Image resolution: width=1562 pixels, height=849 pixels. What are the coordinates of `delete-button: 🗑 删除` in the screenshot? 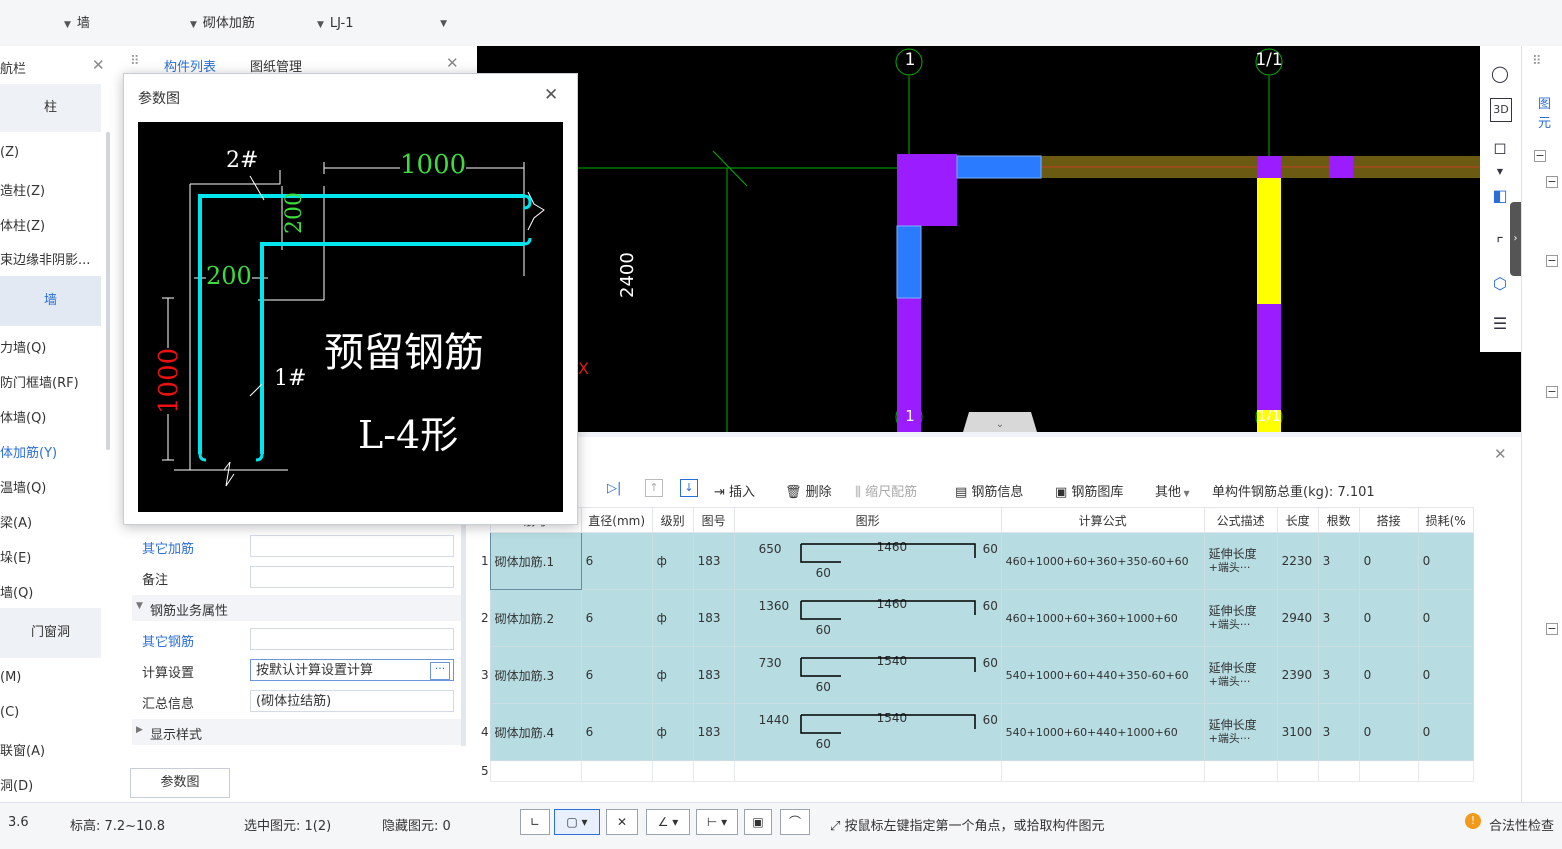 It's located at (808, 490).